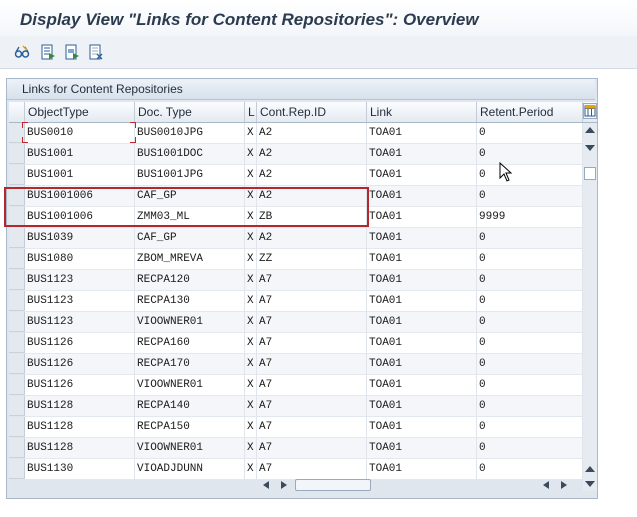 The image size is (637, 517). Describe the element at coordinates (80, 133) in the screenshot. I see `cell-object-type: BUS0010` at that location.